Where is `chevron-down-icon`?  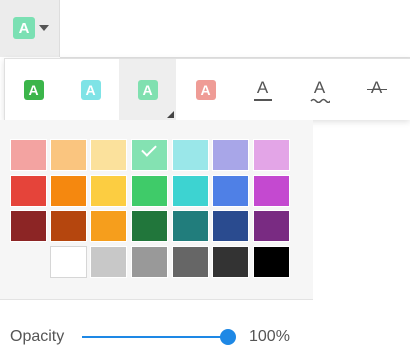
chevron-down-icon is located at coordinates (44, 28).